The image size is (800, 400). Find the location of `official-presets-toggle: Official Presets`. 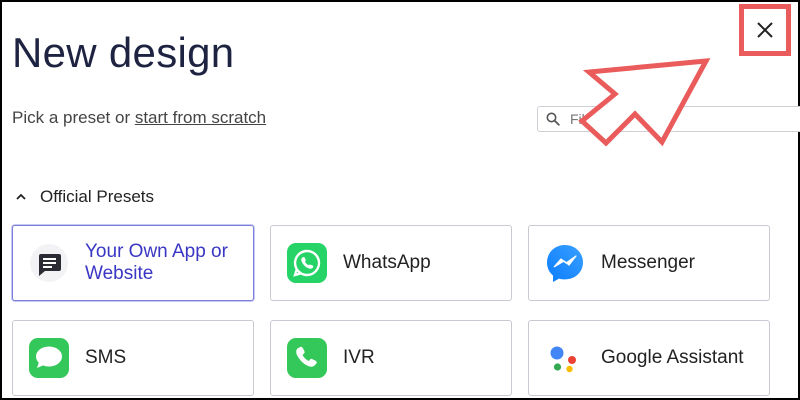

official-presets-toggle: Official Presets is located at coordinates (84, 197).